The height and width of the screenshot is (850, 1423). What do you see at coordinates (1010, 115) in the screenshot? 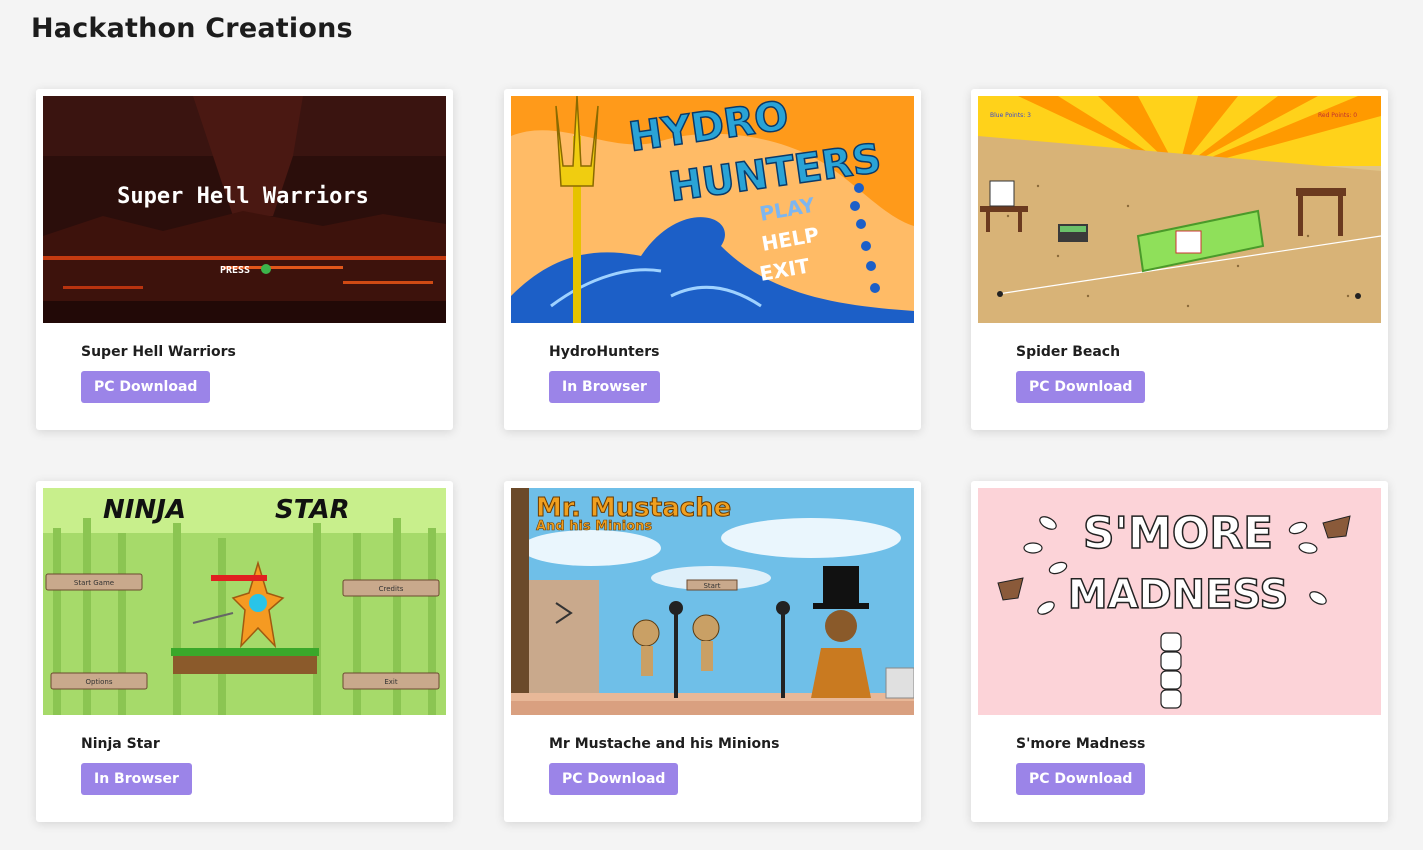
I see `blue-points-text: Blue Points: 3` at bounding box center [1010, 115].